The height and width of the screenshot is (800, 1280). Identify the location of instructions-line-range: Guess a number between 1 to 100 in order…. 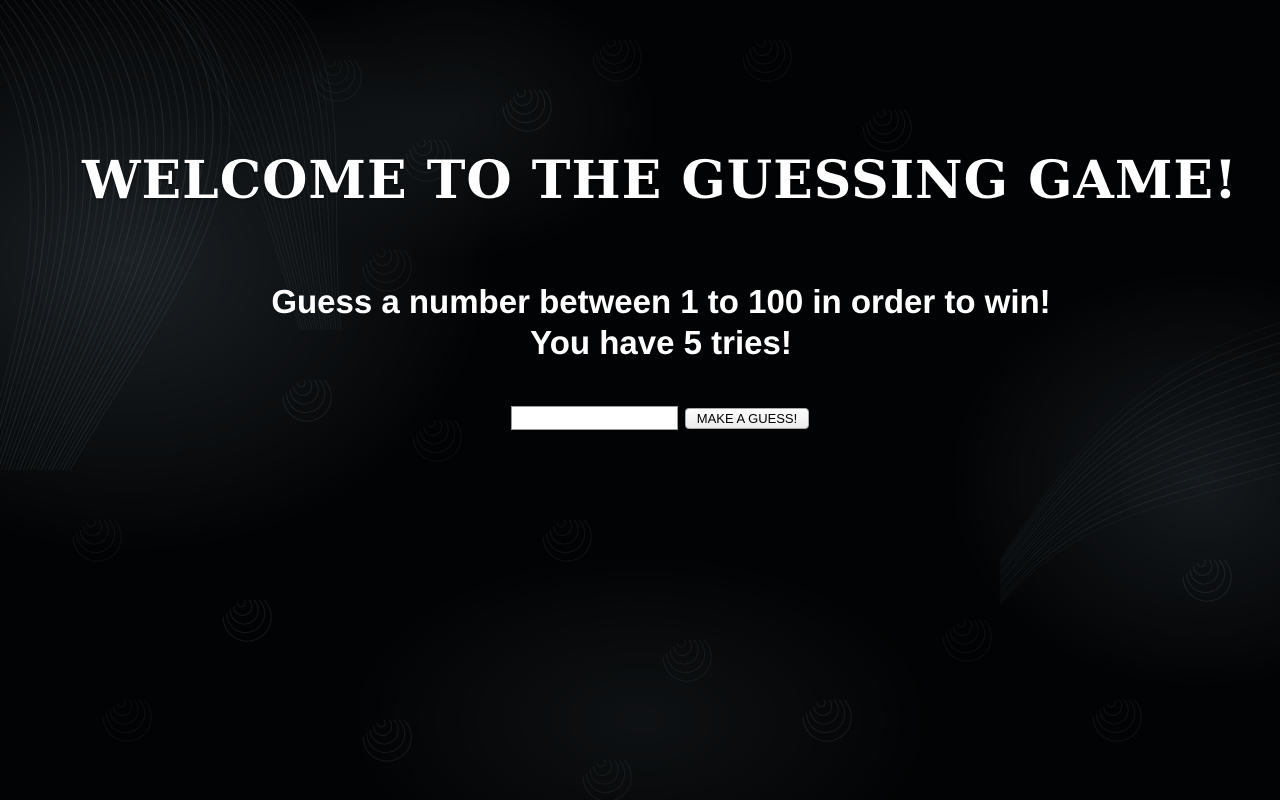
(661, 301).